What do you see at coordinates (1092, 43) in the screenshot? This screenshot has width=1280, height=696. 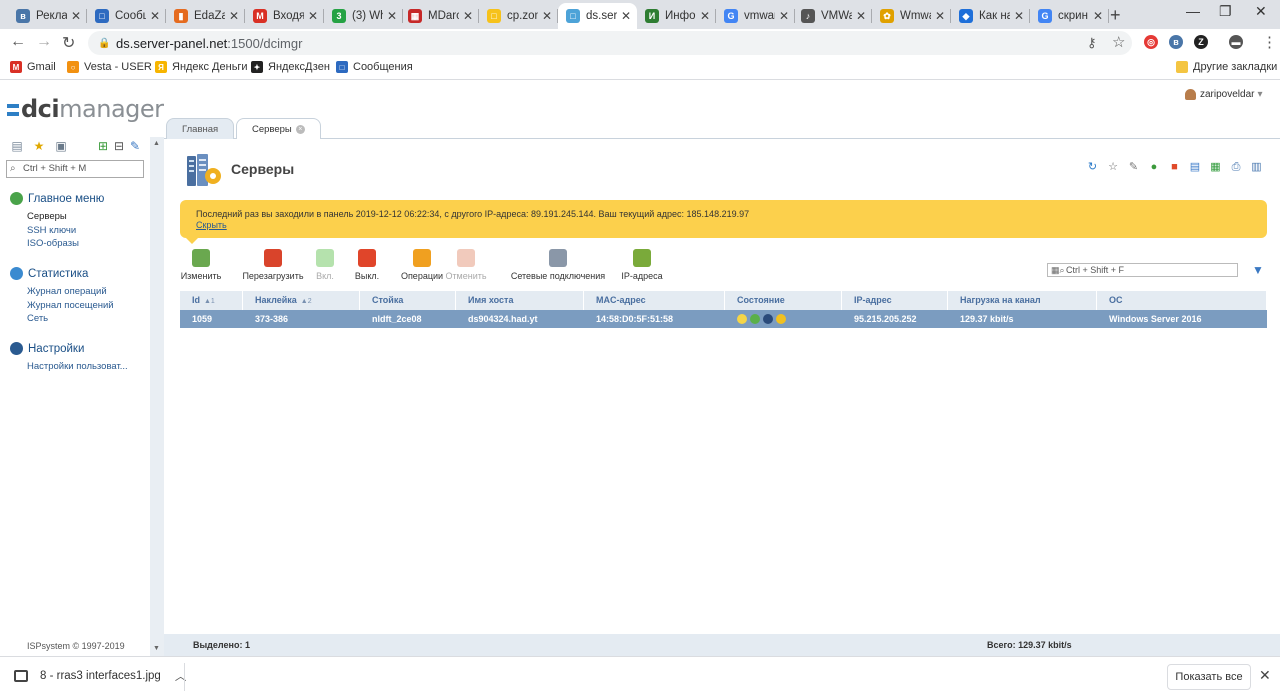 I see `password-key-icon: ⚷` at bounding box center [1092, 43].